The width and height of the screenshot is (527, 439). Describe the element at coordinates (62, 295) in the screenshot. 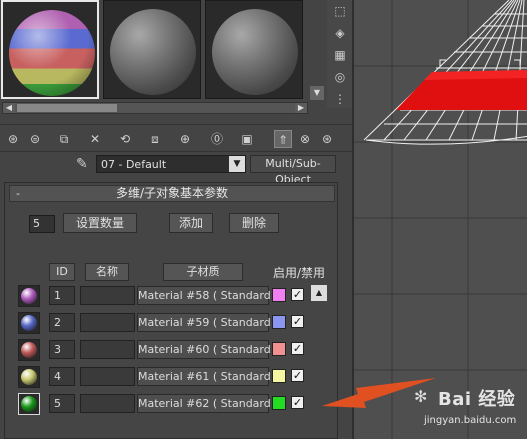

I see `row-id-field: 1` at that location.